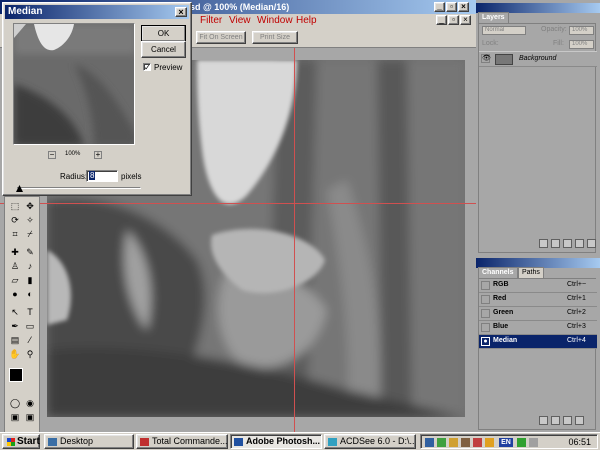 This screenshot has height=450, width=600. I want to click on lasso-tool-icon: ⟳, so click(15, 220).